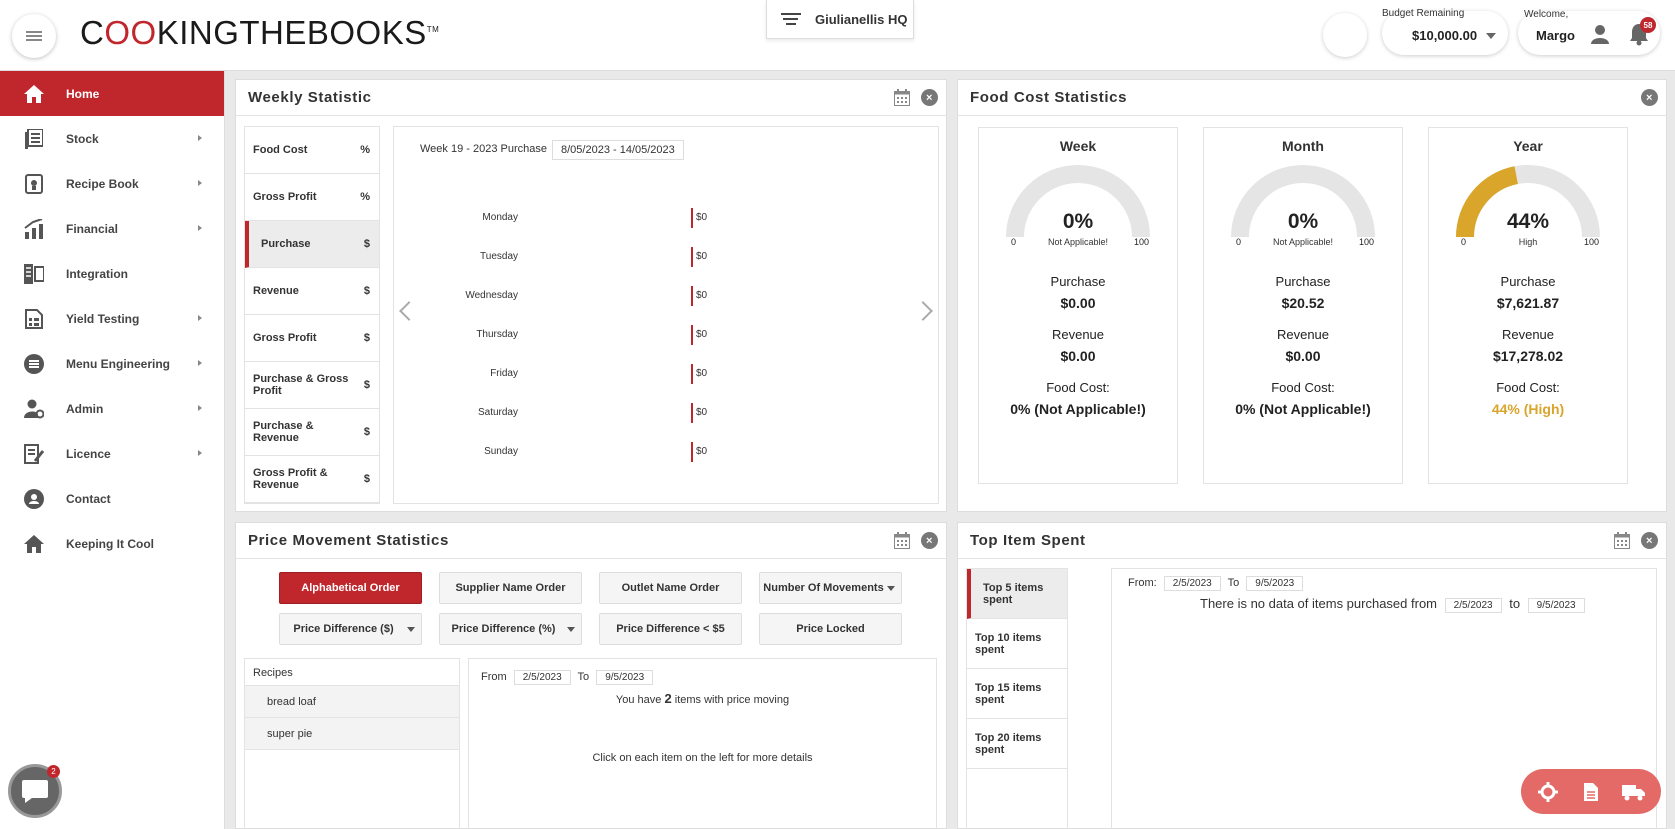  Describe the element at coordinates (312, 291) in the screenshot. I see `weekly-tab: Revenue $` at that location.